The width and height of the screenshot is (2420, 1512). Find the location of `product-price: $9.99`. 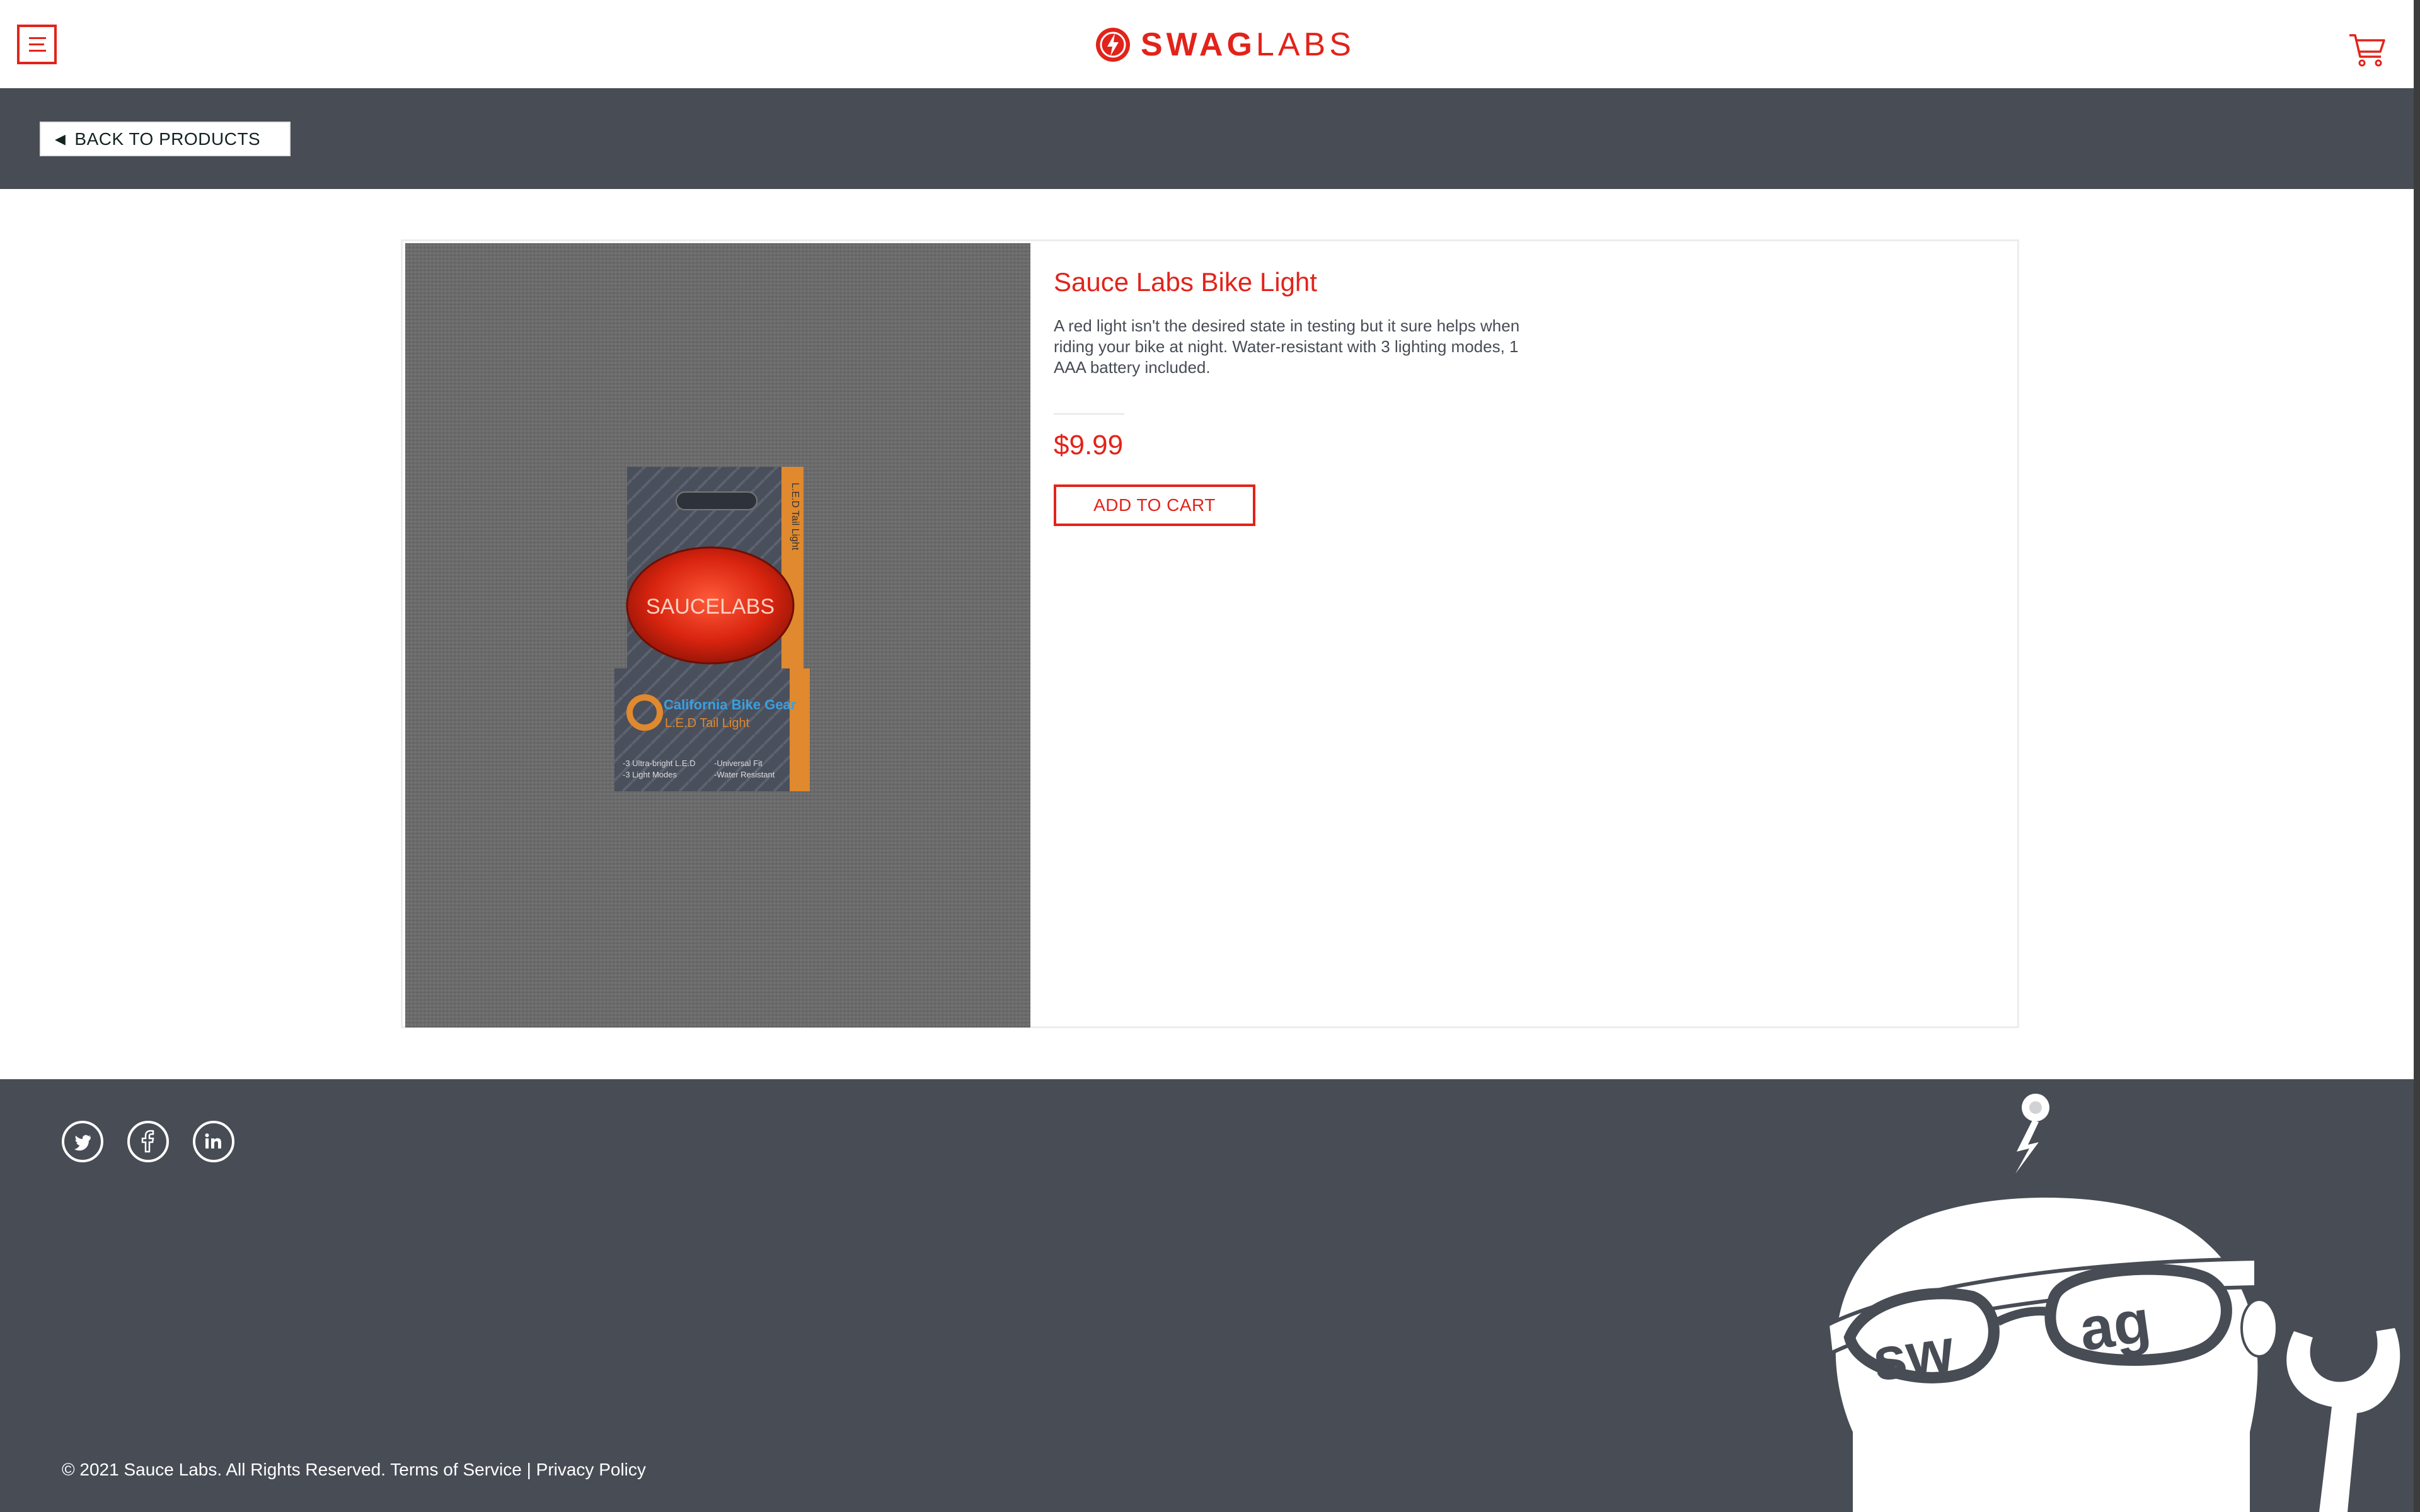

product-price: $9.99 is located at coordinates (1089, 445).